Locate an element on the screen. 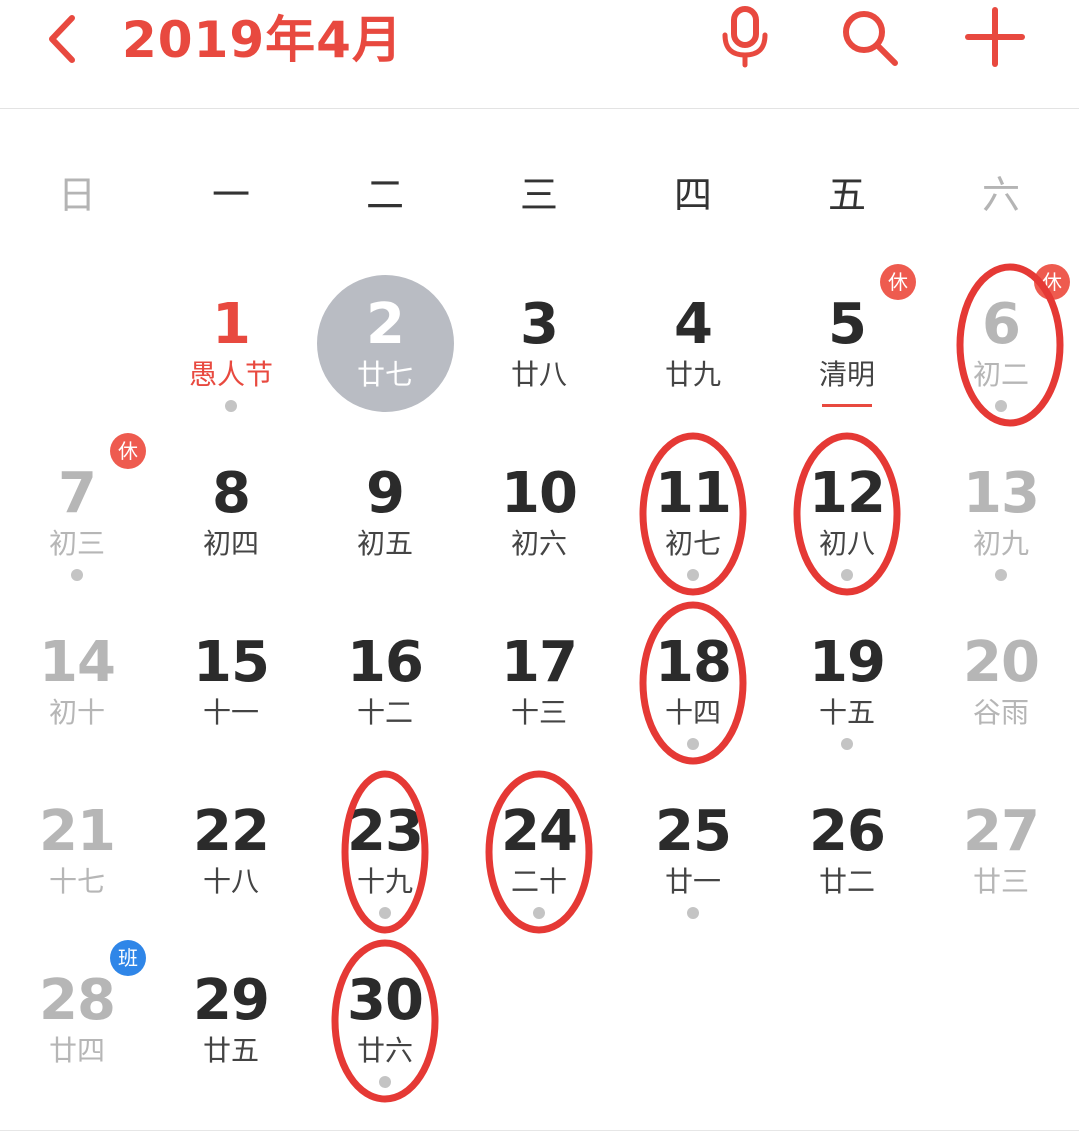 Image resolution: width=1079 pixels, height=1135 pixels. day-number: 6 is located at coordinates (1001, 324).